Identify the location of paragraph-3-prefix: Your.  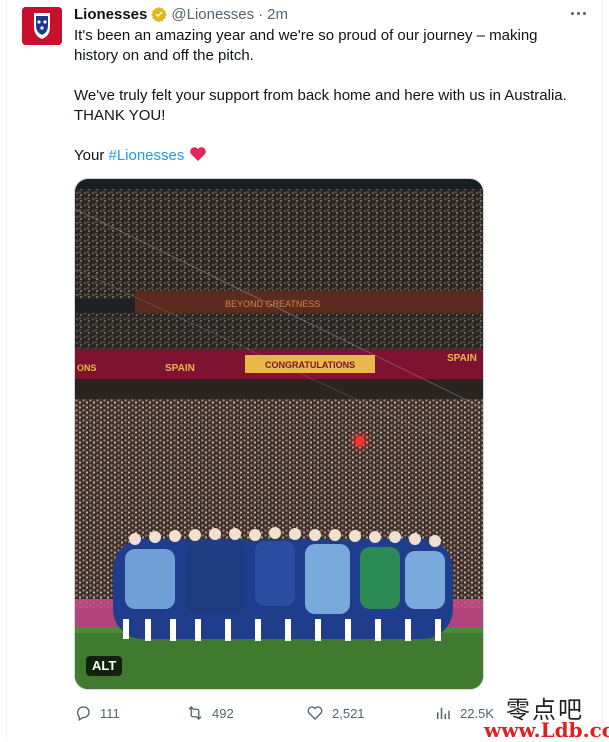
(91, 155).